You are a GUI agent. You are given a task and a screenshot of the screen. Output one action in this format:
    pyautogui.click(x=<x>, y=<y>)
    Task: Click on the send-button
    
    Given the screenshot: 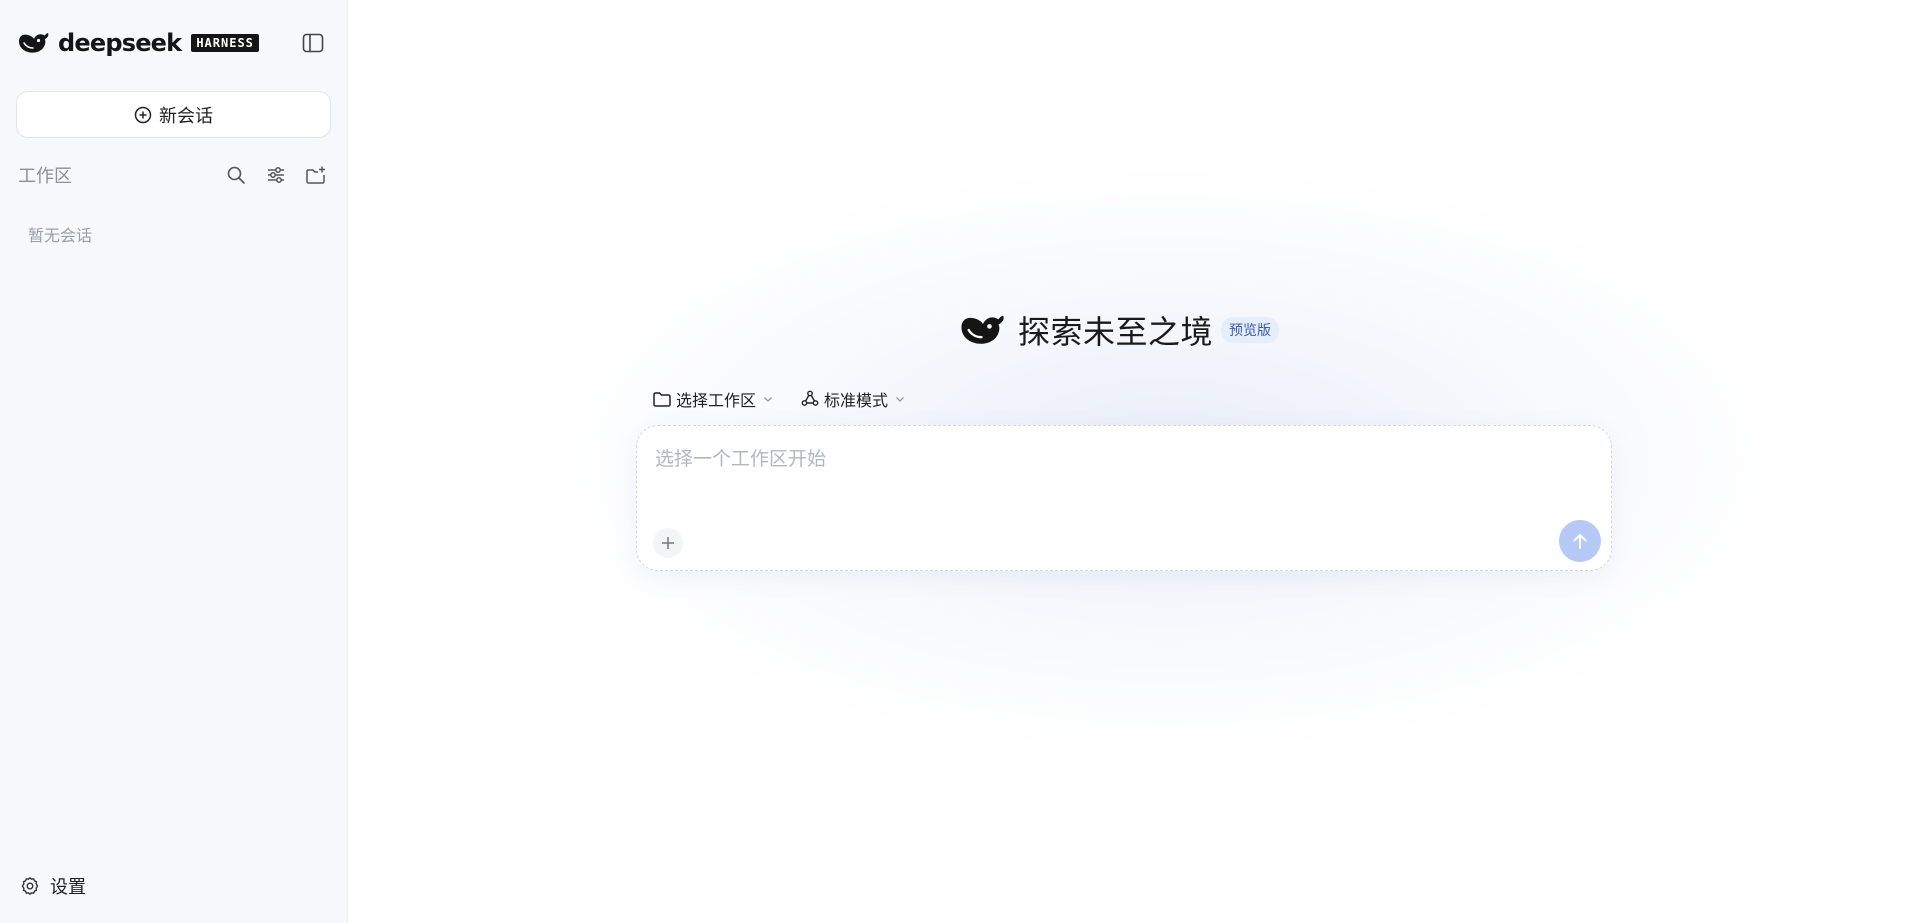 What is the action you would take?
    pyautogui.click(x=1580, y=541)
    